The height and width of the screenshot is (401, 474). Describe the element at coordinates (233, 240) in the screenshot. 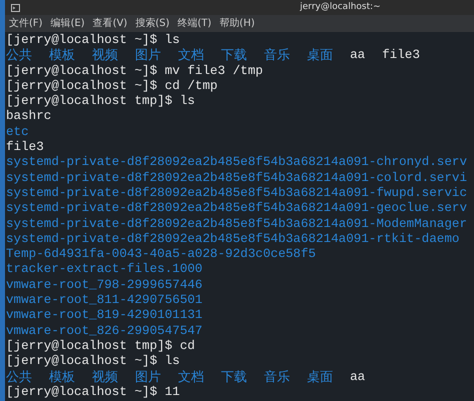

I see `directory-entry: systemd-private-d8f28092ea2b485e8f54b3a68214a091-rtkit-daemo` at that location.